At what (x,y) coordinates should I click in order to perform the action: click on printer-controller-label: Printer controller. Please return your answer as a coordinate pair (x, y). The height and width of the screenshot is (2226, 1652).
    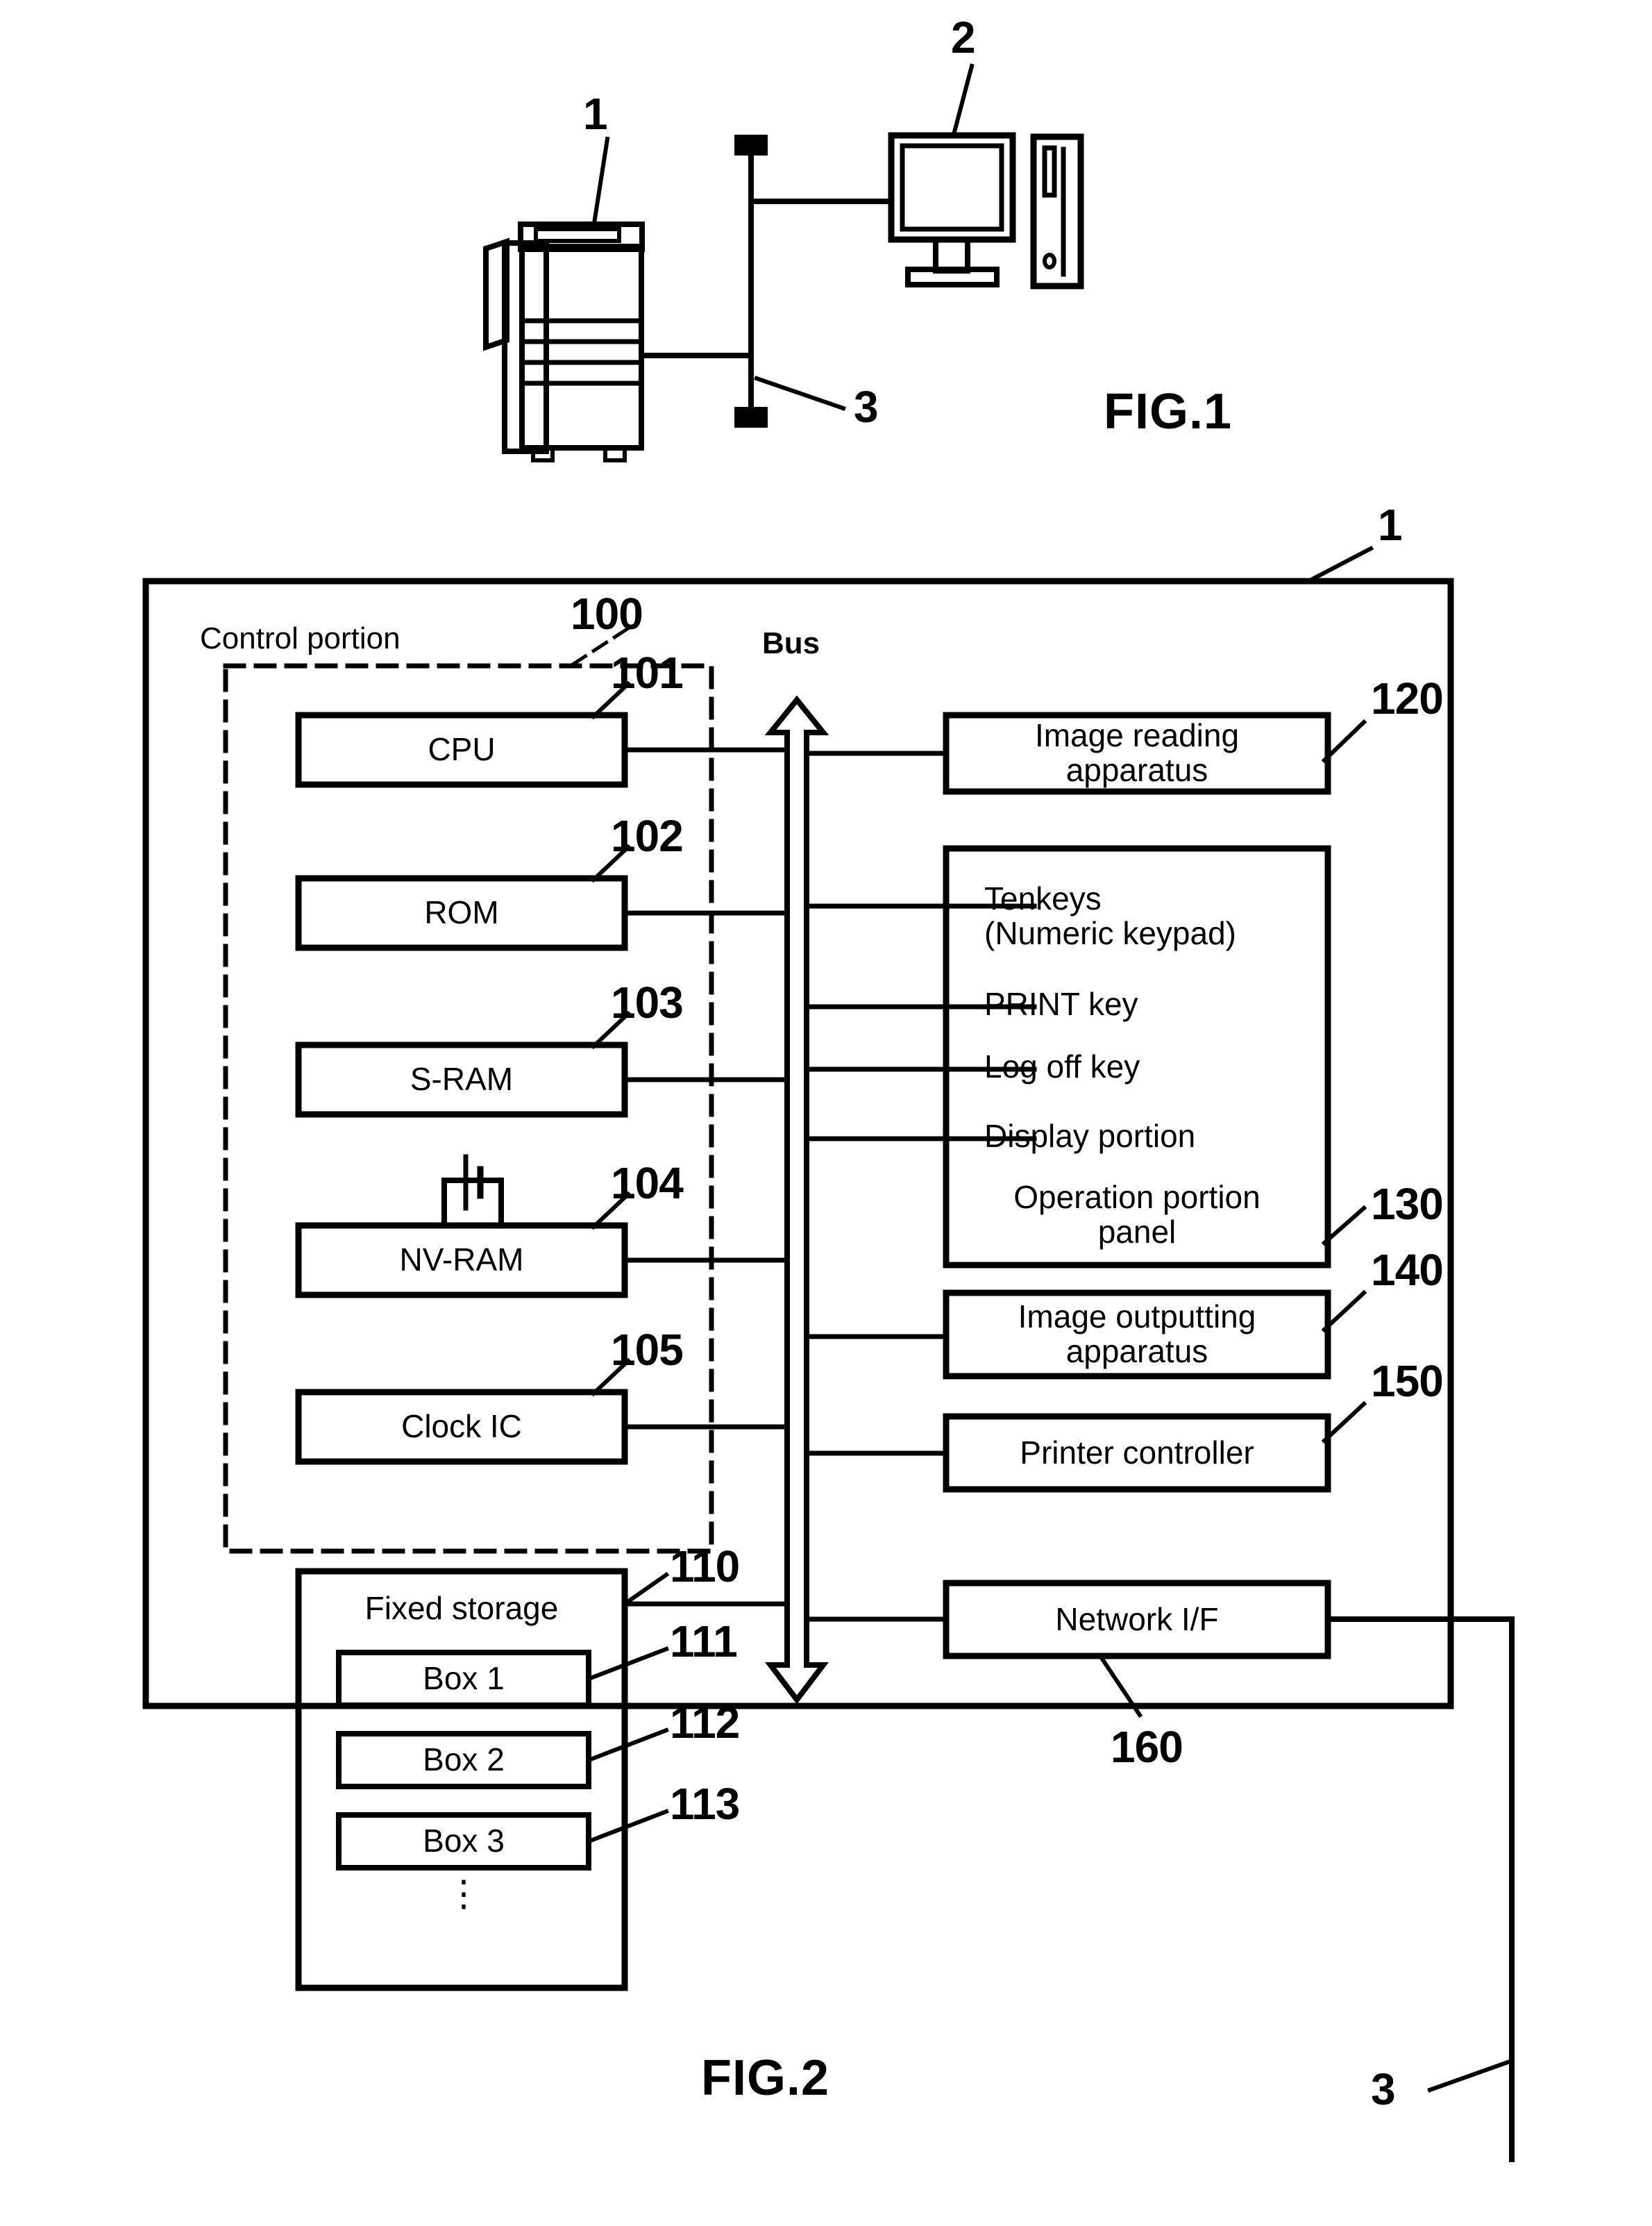
    Looking at the image, I should click on (1137, 1452).